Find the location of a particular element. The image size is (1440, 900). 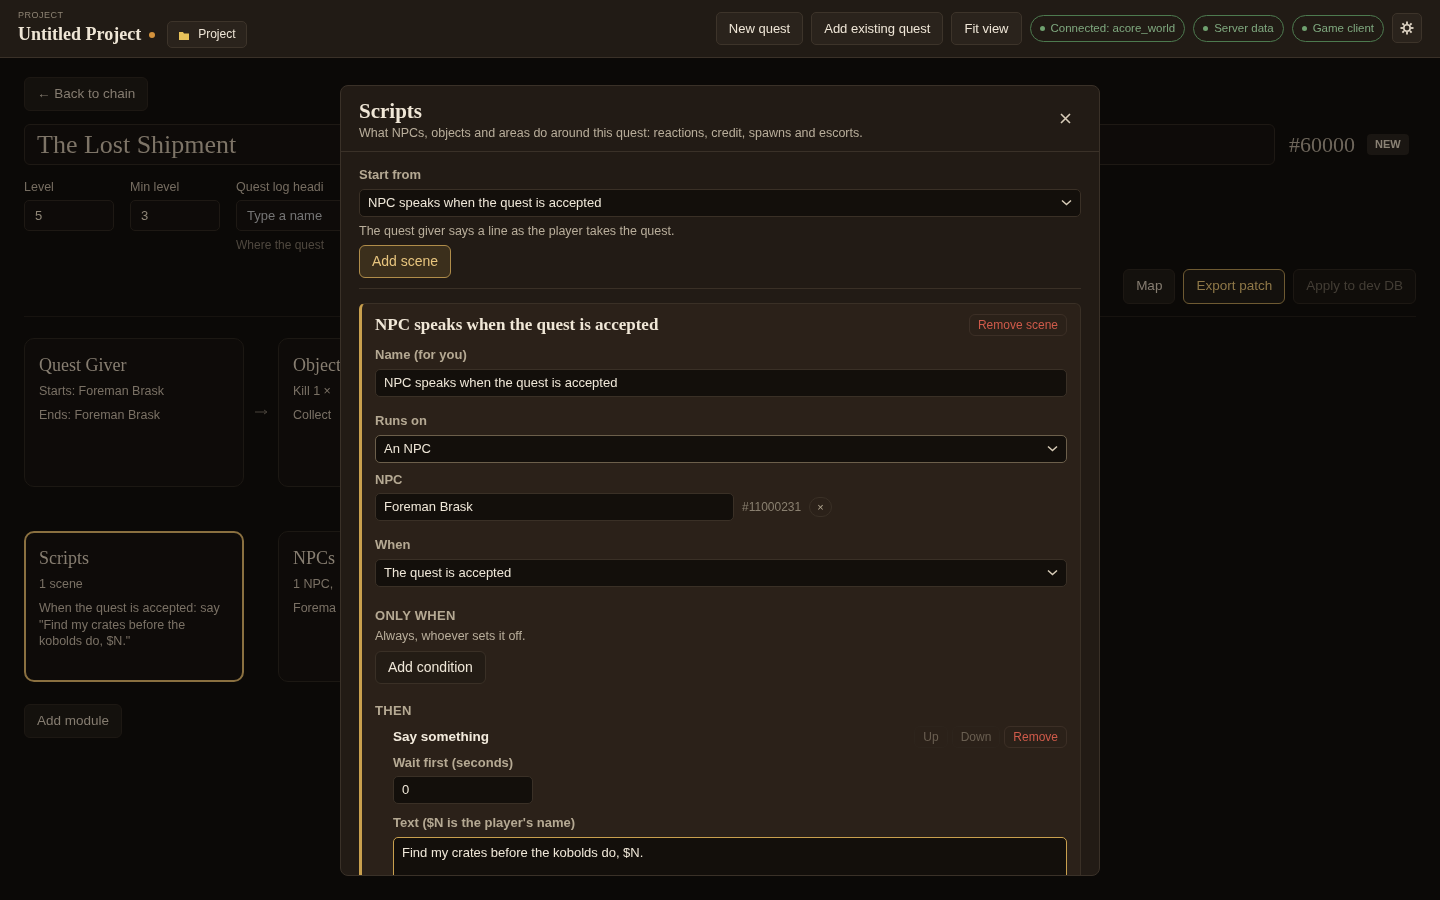

action-button: Remove is located at coordinates (1035, 736).